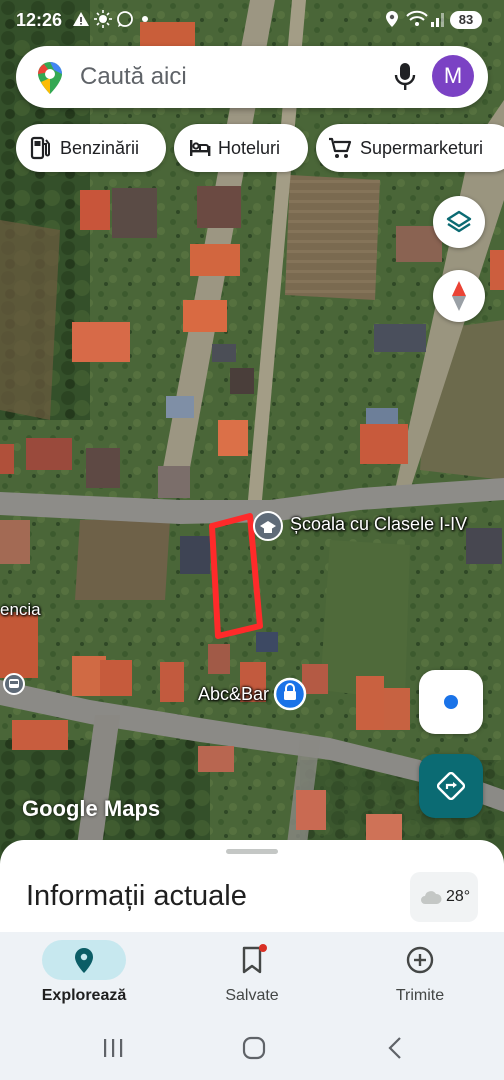 The width and height of the screenshot is (504, 1080). I want to click on compass-icon, so click(459, 296).